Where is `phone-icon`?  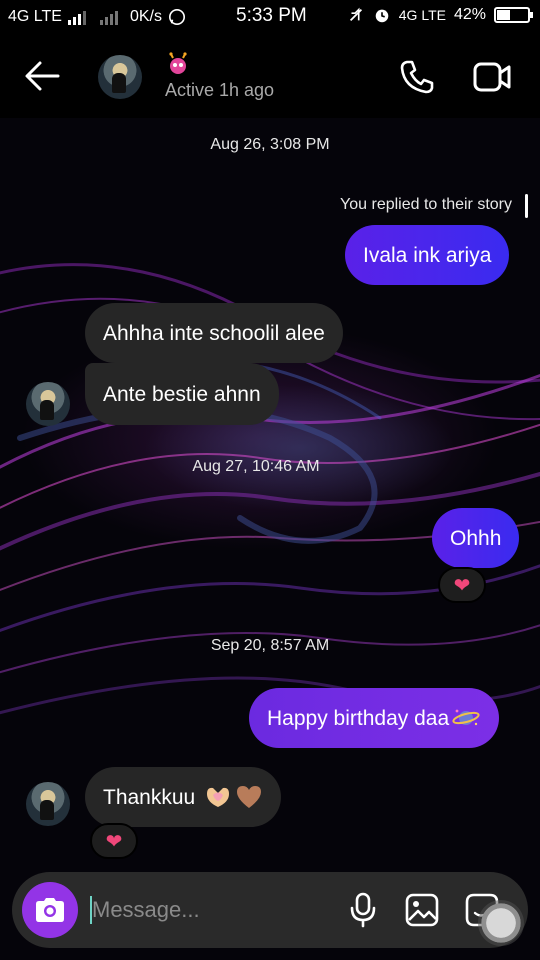
phone-icon is located at coordinates (417, 77).